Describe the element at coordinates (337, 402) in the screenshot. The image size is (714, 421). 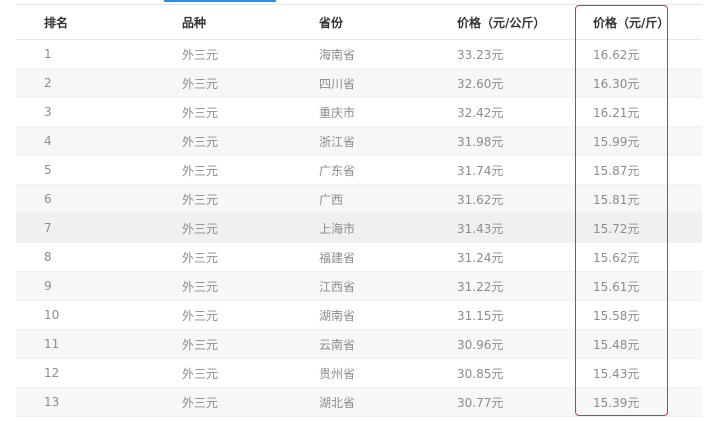
I see `province-cell: 湖北省` at that location.